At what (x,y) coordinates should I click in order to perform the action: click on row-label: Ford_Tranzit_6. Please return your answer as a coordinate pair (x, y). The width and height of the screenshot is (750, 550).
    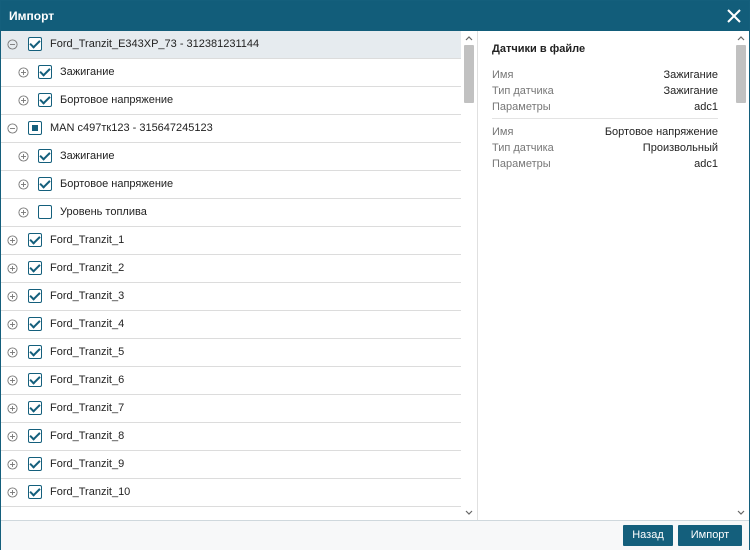
    Looking at the image, I should click on (87, 380).